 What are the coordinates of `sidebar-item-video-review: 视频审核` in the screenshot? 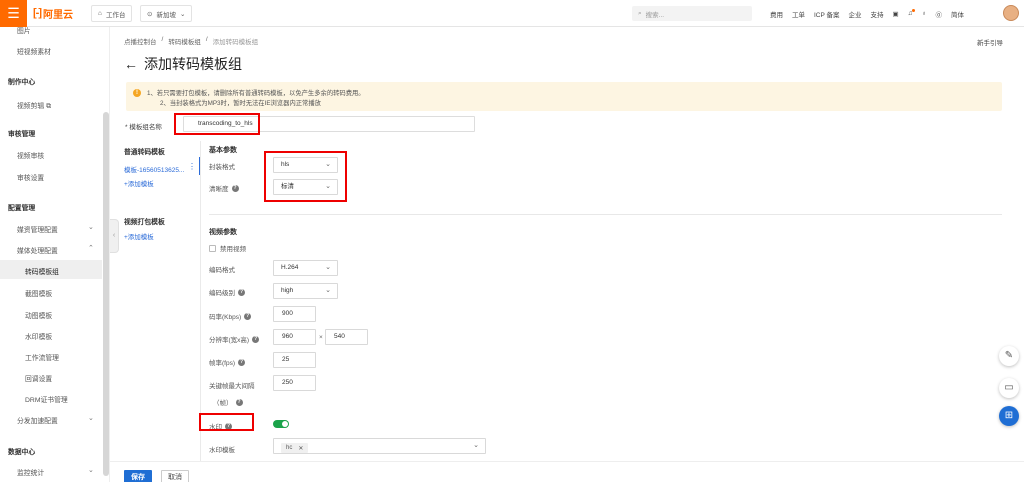 It's located at (30, 155).